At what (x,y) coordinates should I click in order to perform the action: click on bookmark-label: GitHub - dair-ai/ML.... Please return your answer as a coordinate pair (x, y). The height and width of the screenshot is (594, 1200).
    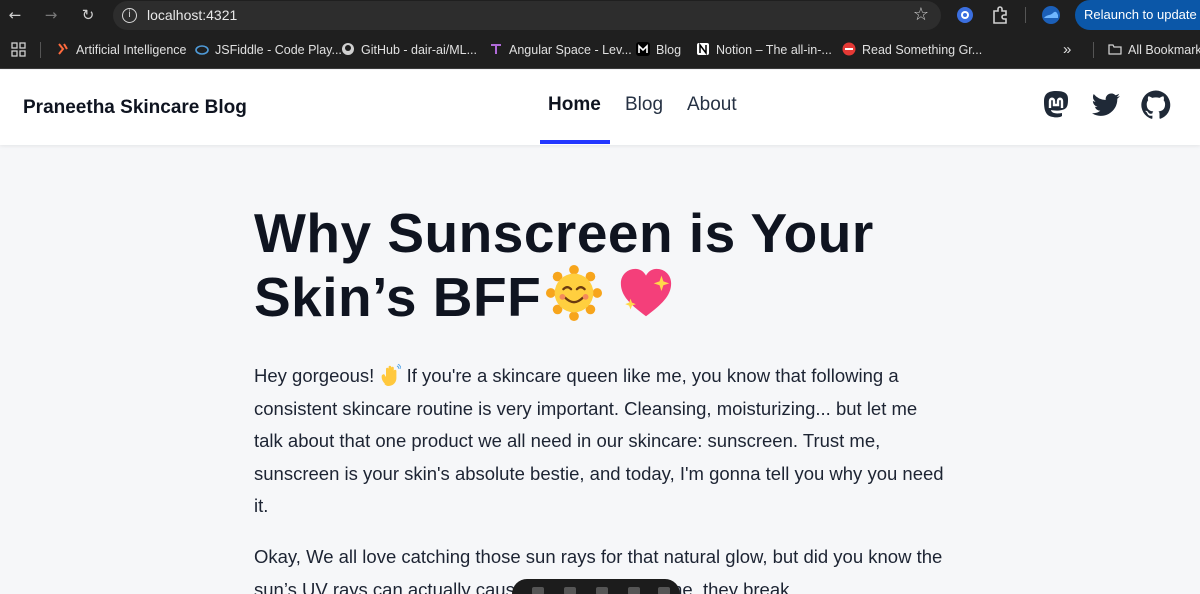
    Looking at the image, I should click on (419, 50).